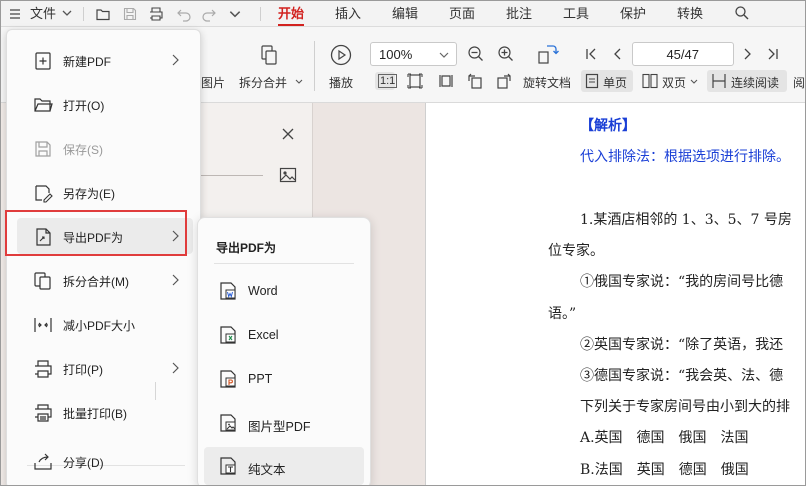 The height and width of the screenshot is (486, 806). I want to click on rotate-right-icon, so click(504, 81).